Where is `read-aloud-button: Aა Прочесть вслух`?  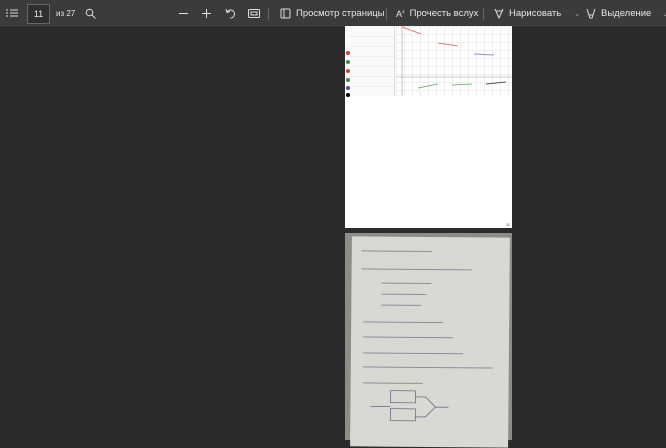 read-aloud-button: Aა Прочесть вслух is located at coordinates (437, 13).